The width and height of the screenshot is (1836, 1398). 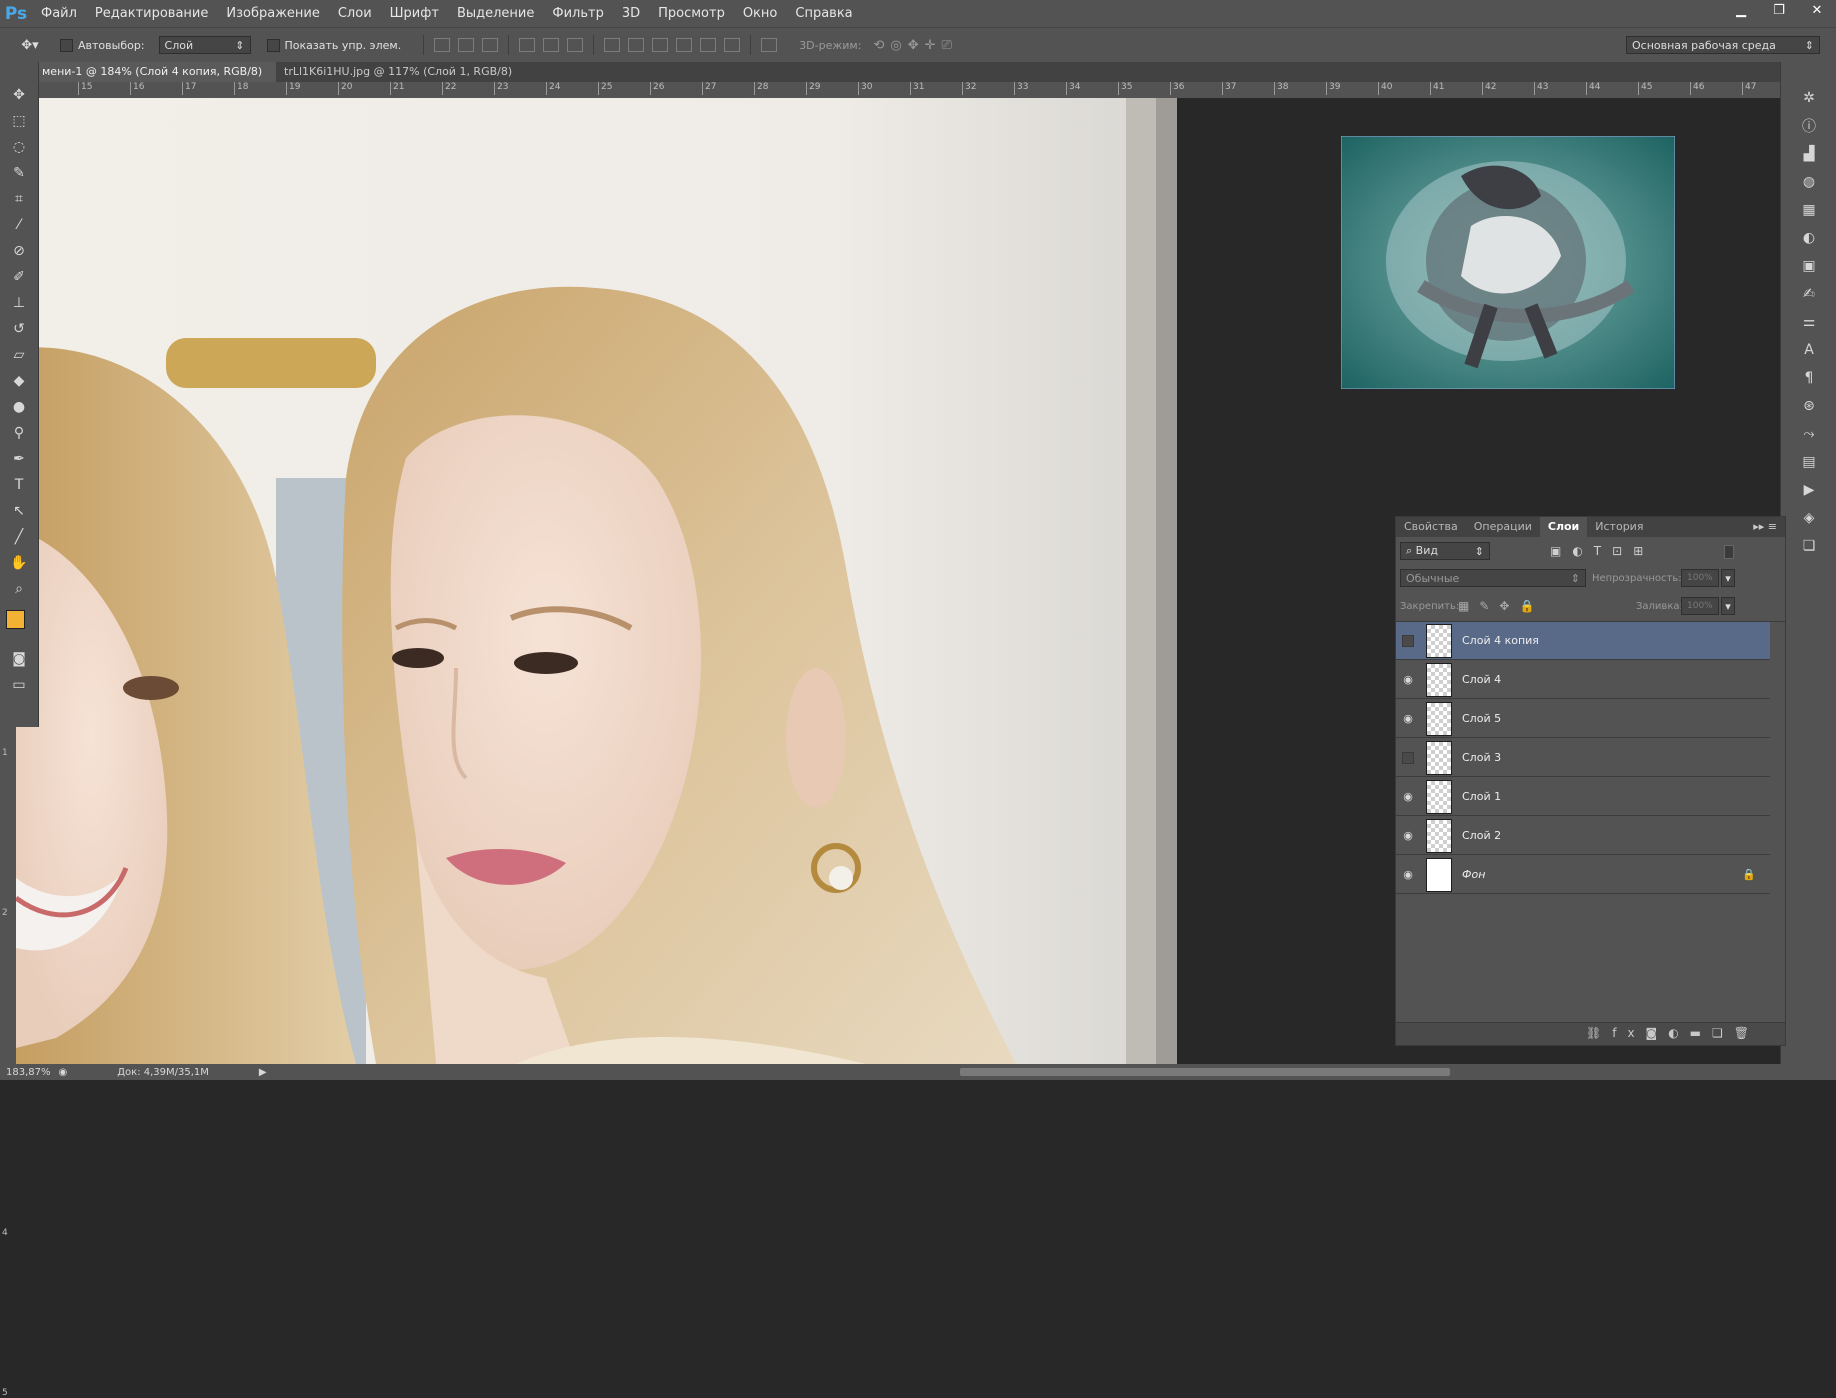 What do you see at coordinates (1583, 680) in the screenshot?
I see `layer-row: ◉ Слой 4` at bounding box center [1583, 680].